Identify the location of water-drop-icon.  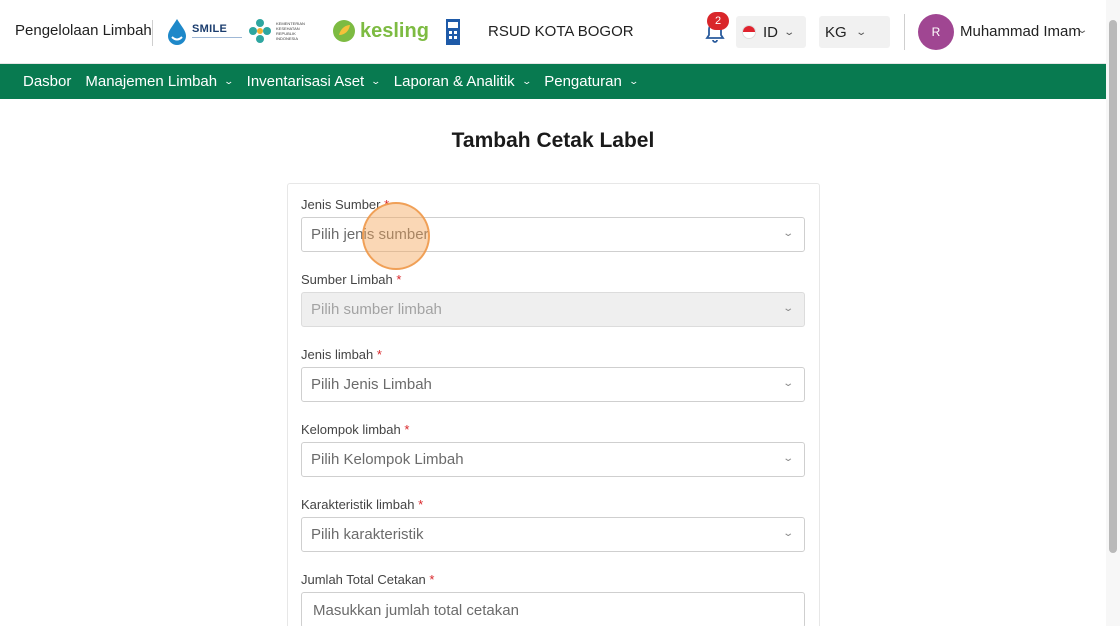
(177, 32).